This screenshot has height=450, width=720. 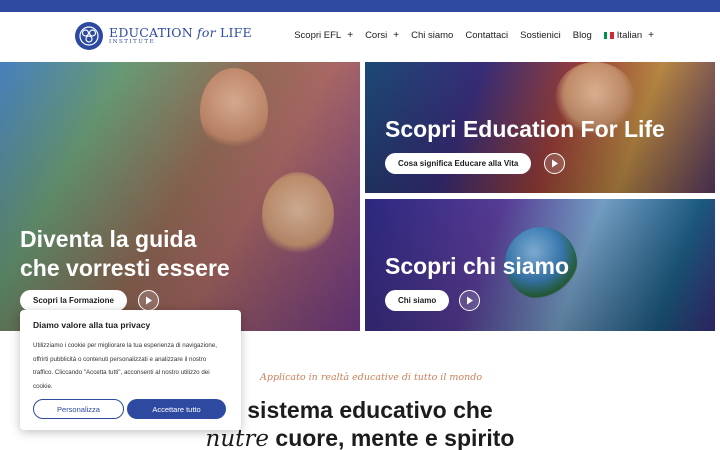 What do you see at coordinates (582, 35) in the screenshot?
I see `nav-item-blog: Blog` at bounding box center [582, 35].